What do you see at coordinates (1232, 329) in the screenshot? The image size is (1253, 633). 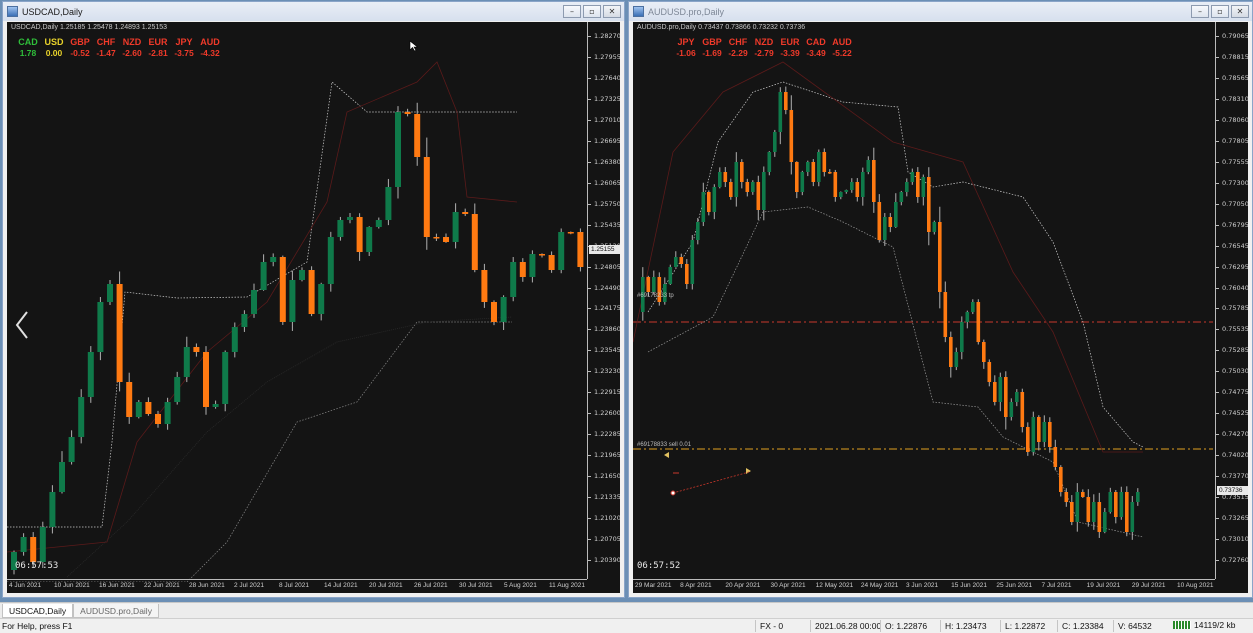 I see `price-tick-label: 0.75535` at bounding box center [1232, 329].